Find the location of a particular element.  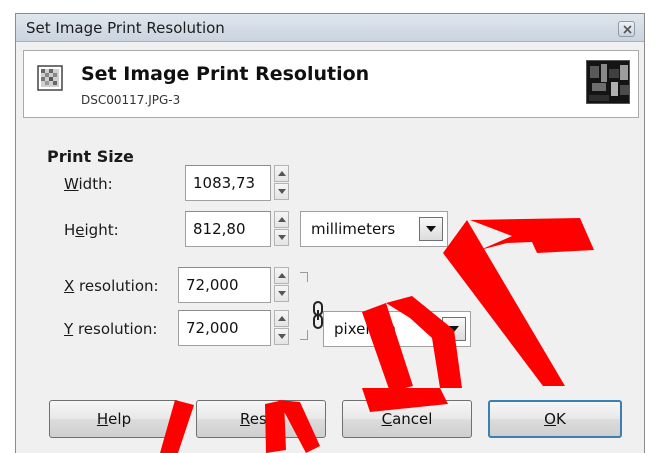

y-resolution-spinner is located at coordinates (281, 328).